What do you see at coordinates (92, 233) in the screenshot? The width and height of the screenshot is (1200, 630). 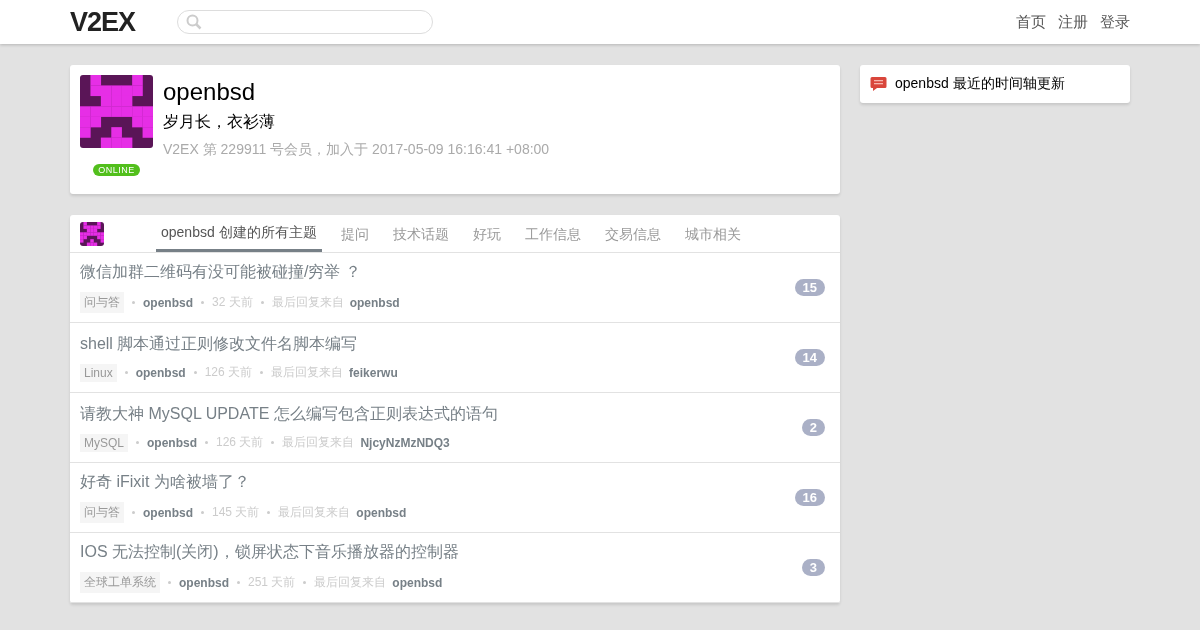 I see `small-avatar-identicon` at bounding box center [92, 233].